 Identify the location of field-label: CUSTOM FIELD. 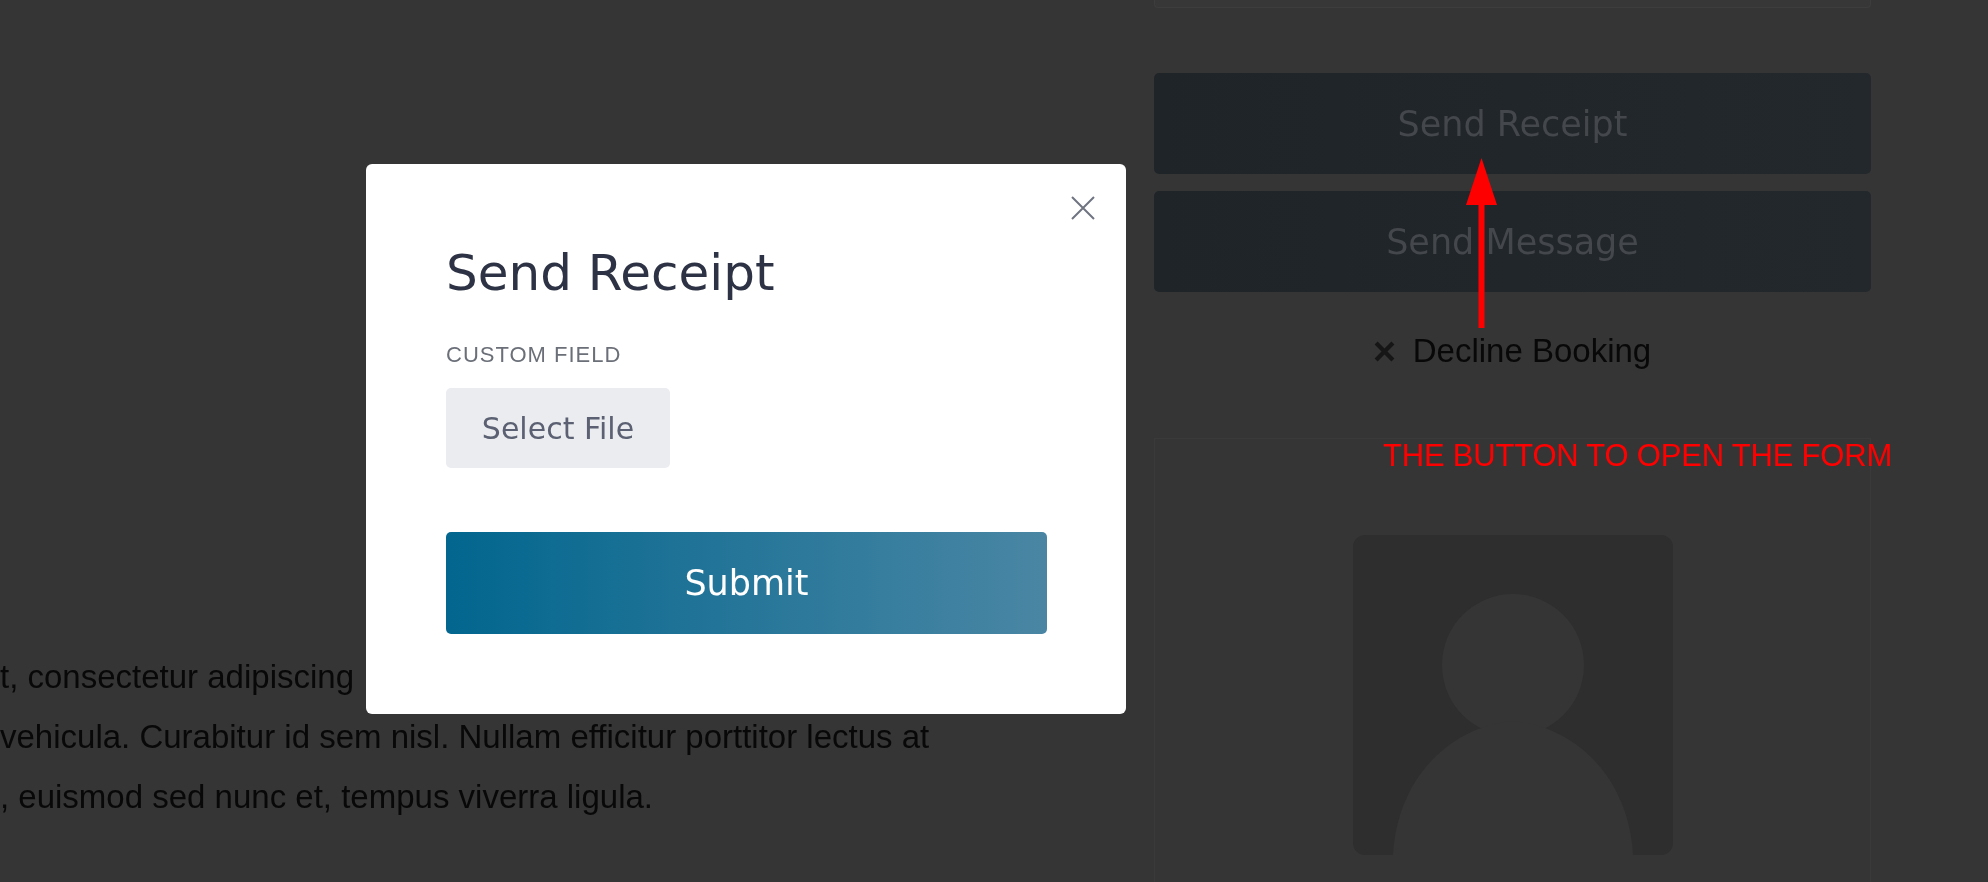
(534, 355).